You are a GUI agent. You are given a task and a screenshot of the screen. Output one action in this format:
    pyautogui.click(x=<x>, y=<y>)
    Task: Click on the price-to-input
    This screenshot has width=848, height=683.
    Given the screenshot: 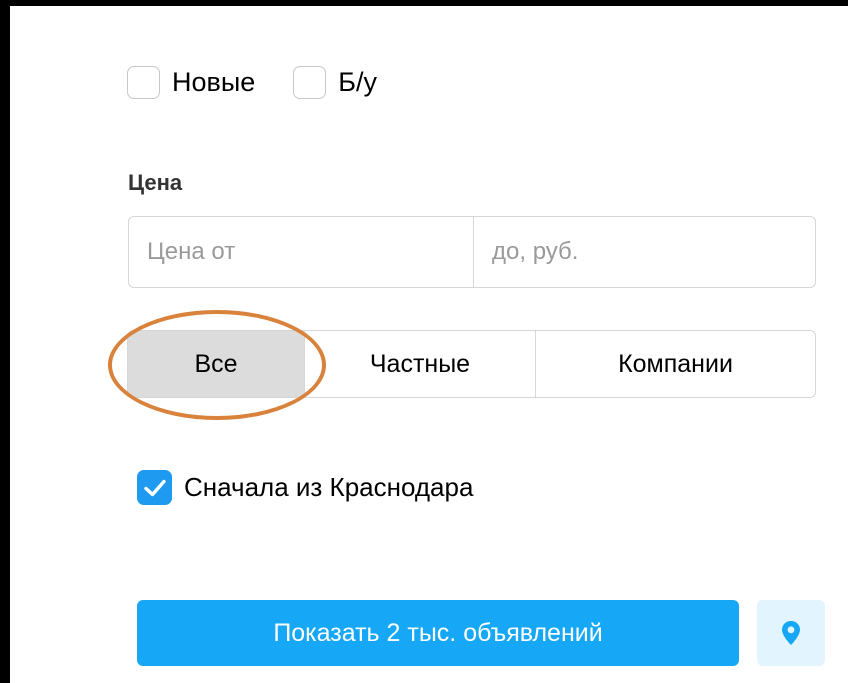 What is the action you would take?
    pyautogui.click(x=644, y=252)
    